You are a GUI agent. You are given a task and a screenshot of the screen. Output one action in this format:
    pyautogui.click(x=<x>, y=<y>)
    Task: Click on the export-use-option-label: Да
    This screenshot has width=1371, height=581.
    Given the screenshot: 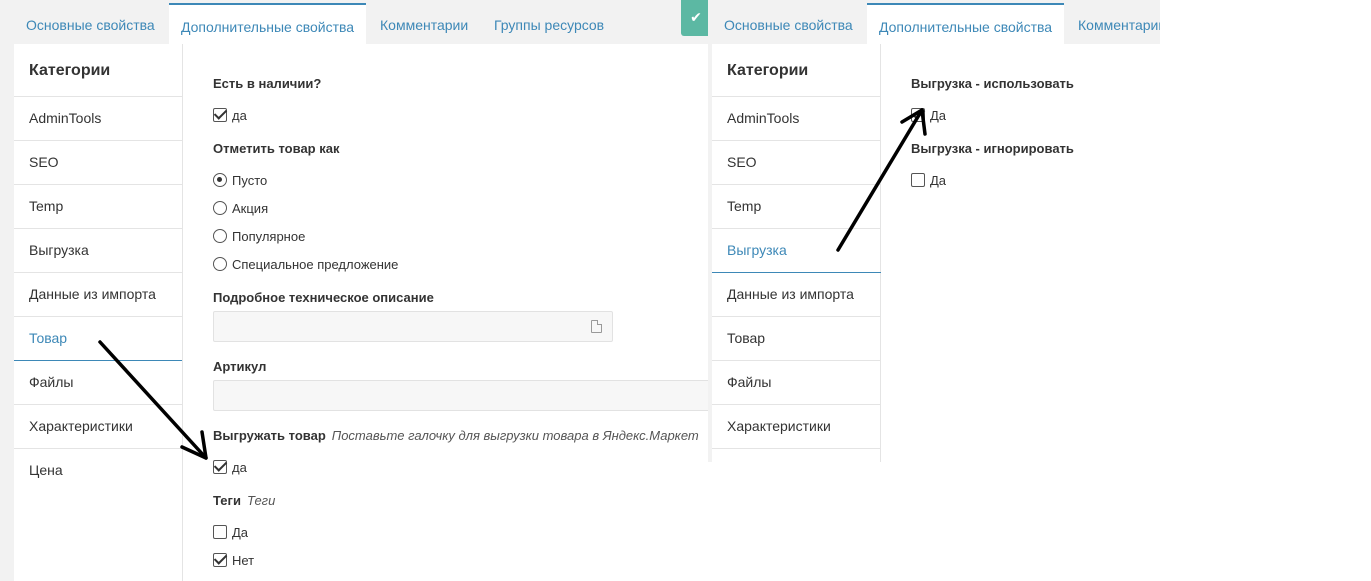 What is the action you would take?
    pyautogui.click(x=938, y=115)
    